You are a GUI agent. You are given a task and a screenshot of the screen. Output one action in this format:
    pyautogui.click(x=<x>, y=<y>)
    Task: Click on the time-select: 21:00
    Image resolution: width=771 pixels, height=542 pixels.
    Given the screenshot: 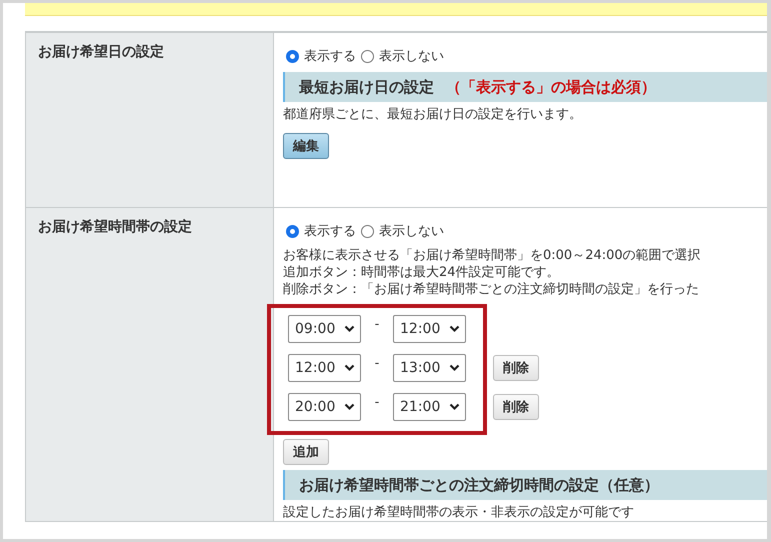 What is the action you would take?
    pyautogui.click(x=429, y=407)
    